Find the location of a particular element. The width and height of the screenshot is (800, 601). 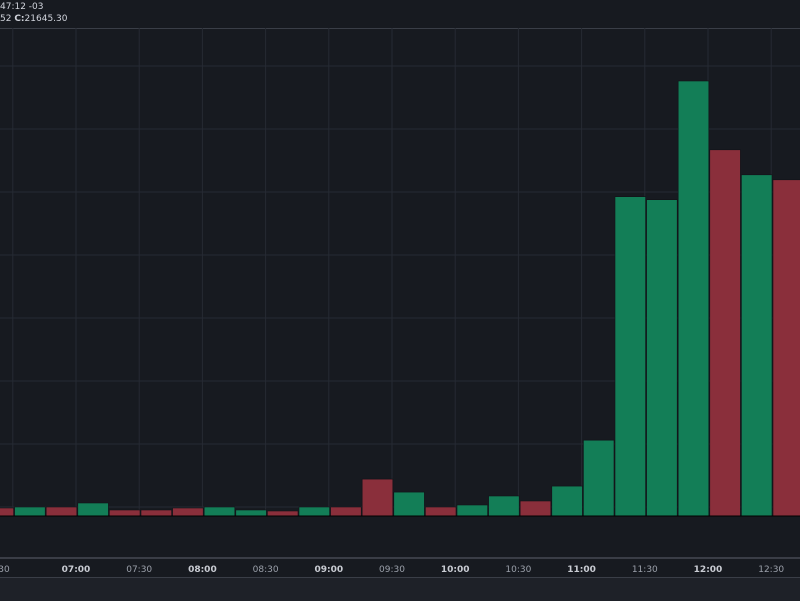

time-tick-label: 10:30 is located at coordinates (518, 570).